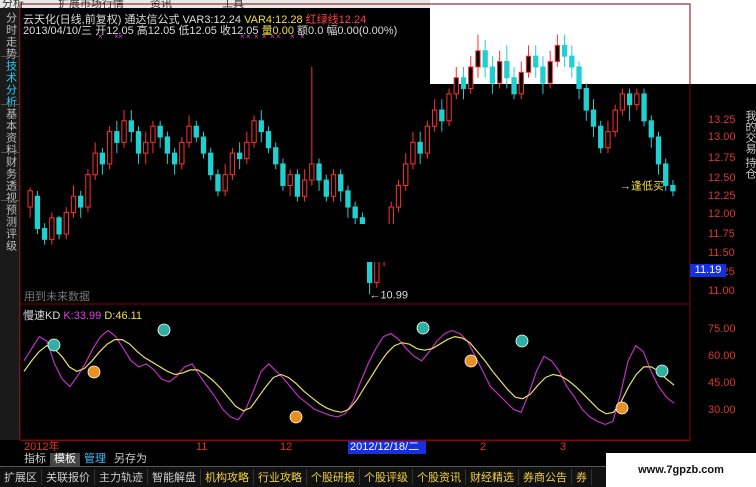  Describe the element at coordinates (722, 329) in the screenshot. I see `kd-tick: 75.00` at that location.